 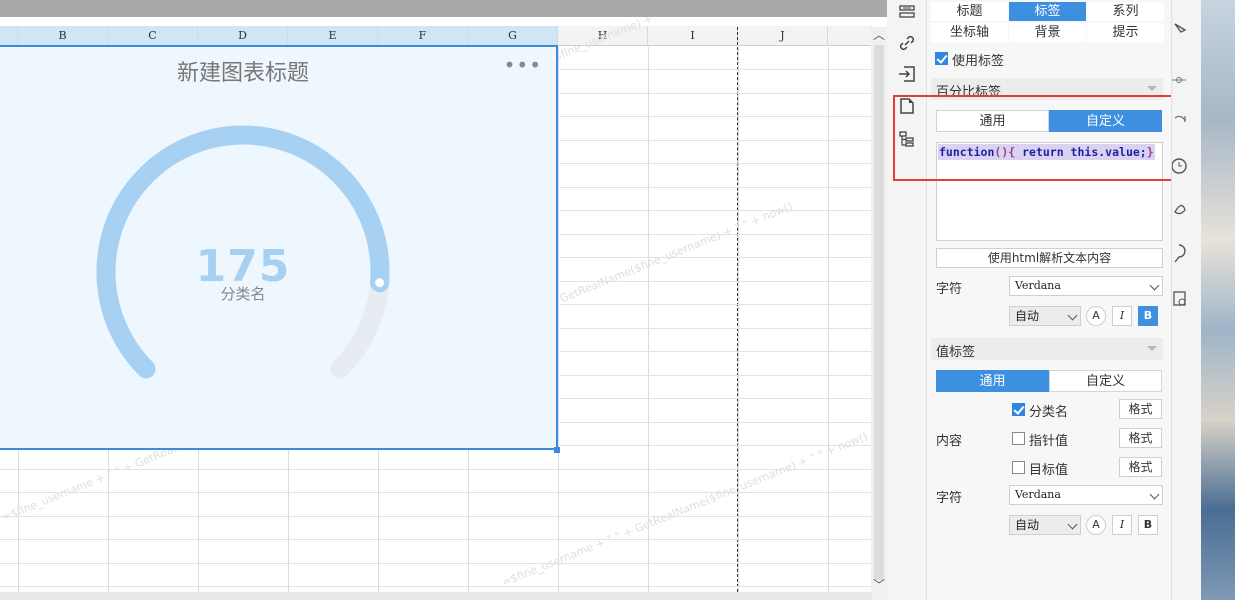 What do you see at coordinates (1179, 80) in the screenshot?
I see `slider-icon` at bounding box center [1179, 80].